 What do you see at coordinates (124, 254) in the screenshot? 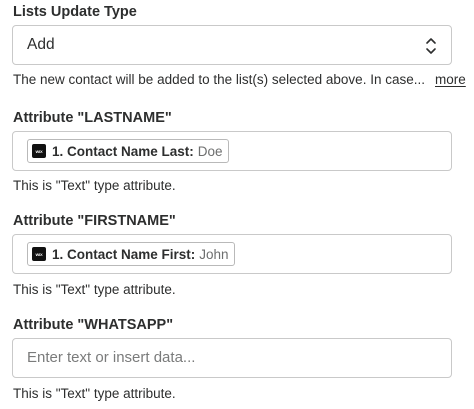
I see `firstname-pill-label: 1. Contact Name First:` at bounding box center [124, 254].